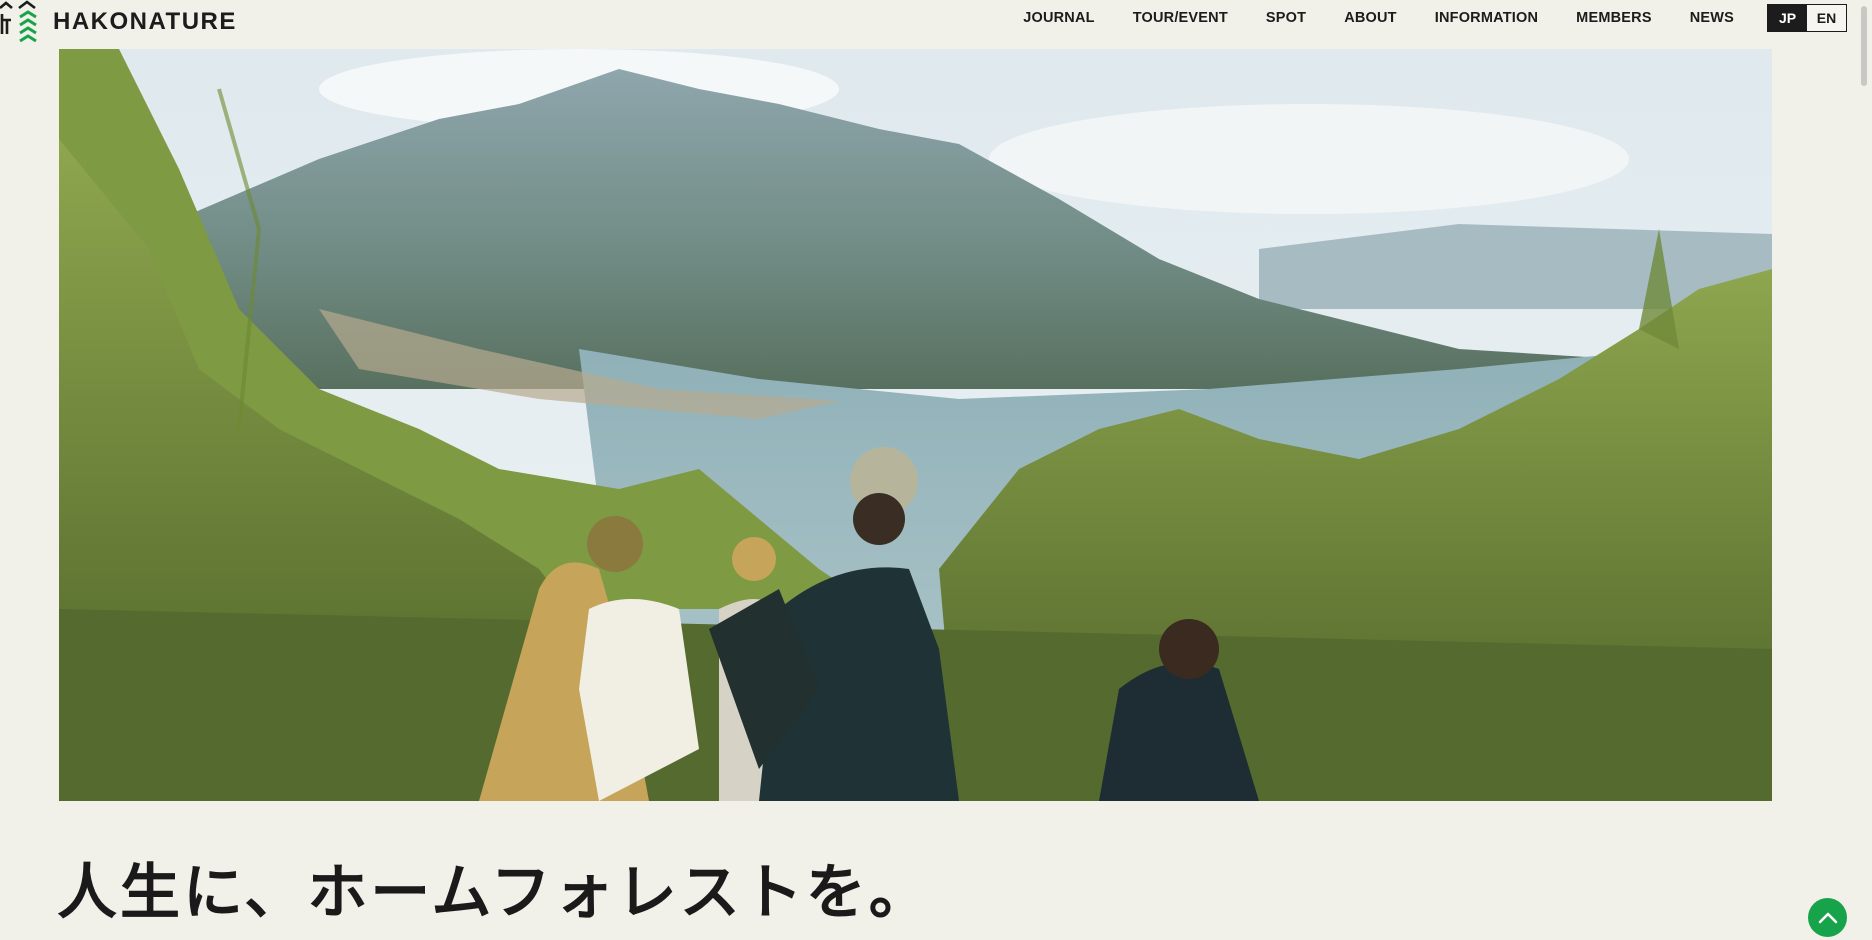 This screenshot has width=1872, height=940. Describe the element at coordinates (1826, 18) in the screenshot. I see `lang-en-button: EN` at that location.